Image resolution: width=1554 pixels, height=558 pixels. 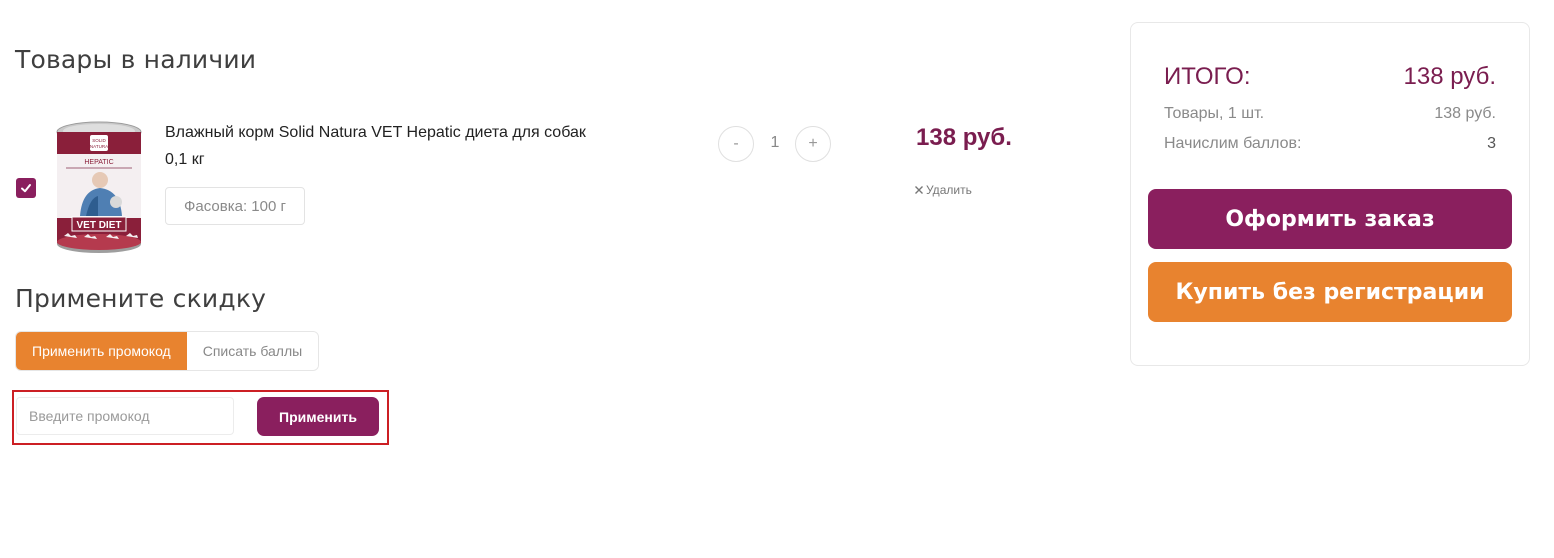 I want to click on delete-item-link: Удалить, so click(x=943, y=190).